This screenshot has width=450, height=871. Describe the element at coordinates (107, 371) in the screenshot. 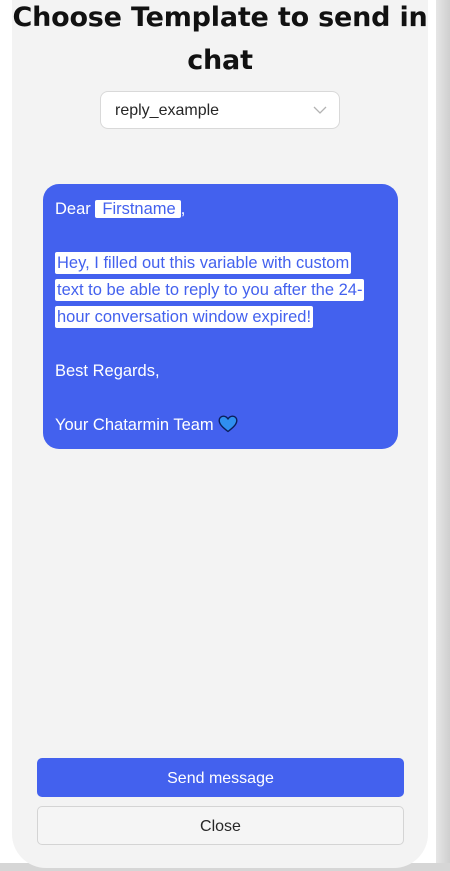

I see `closing-line: Best Regards,` at that location.